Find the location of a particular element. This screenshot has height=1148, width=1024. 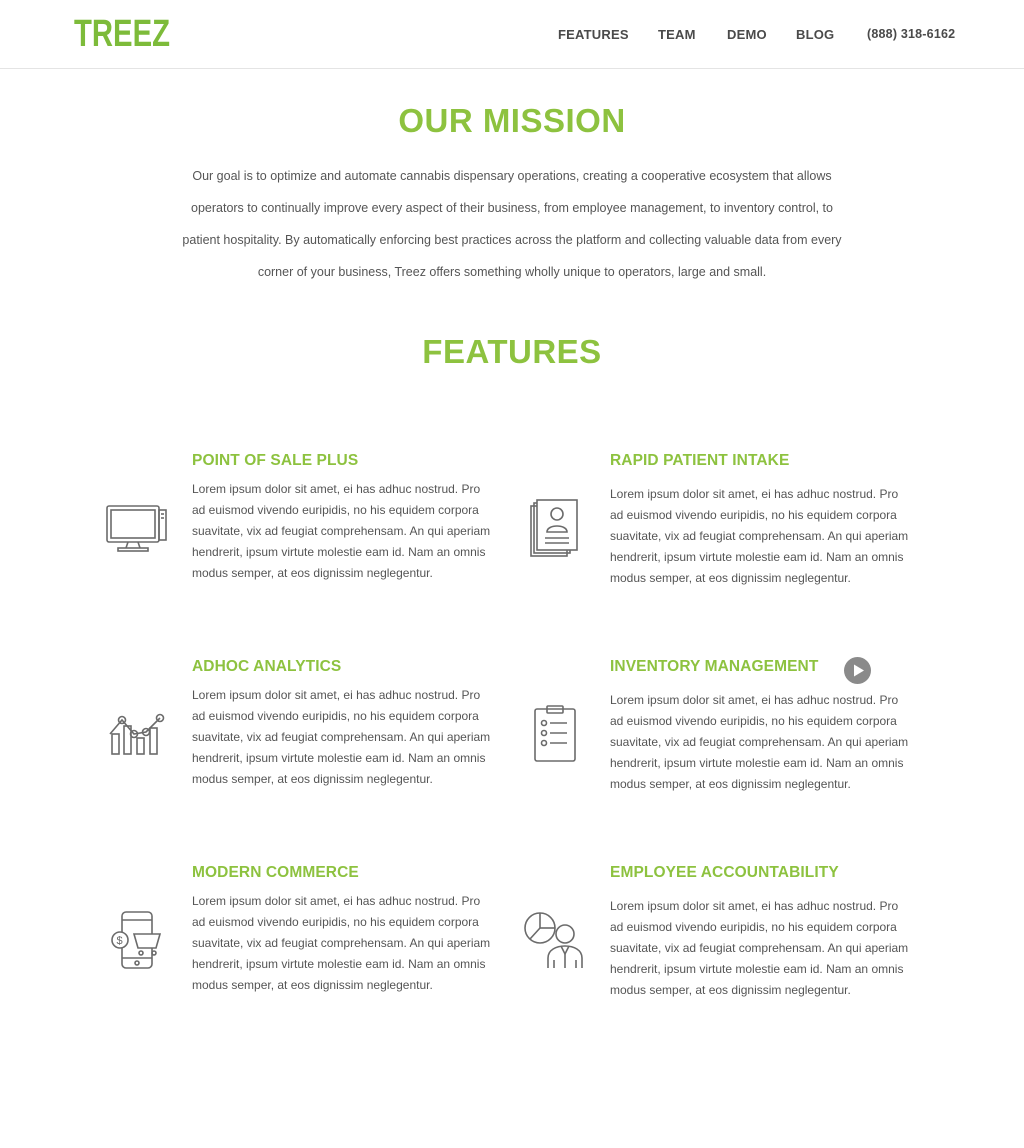

features-title: FEATURES is located at coordinates (512, 351).